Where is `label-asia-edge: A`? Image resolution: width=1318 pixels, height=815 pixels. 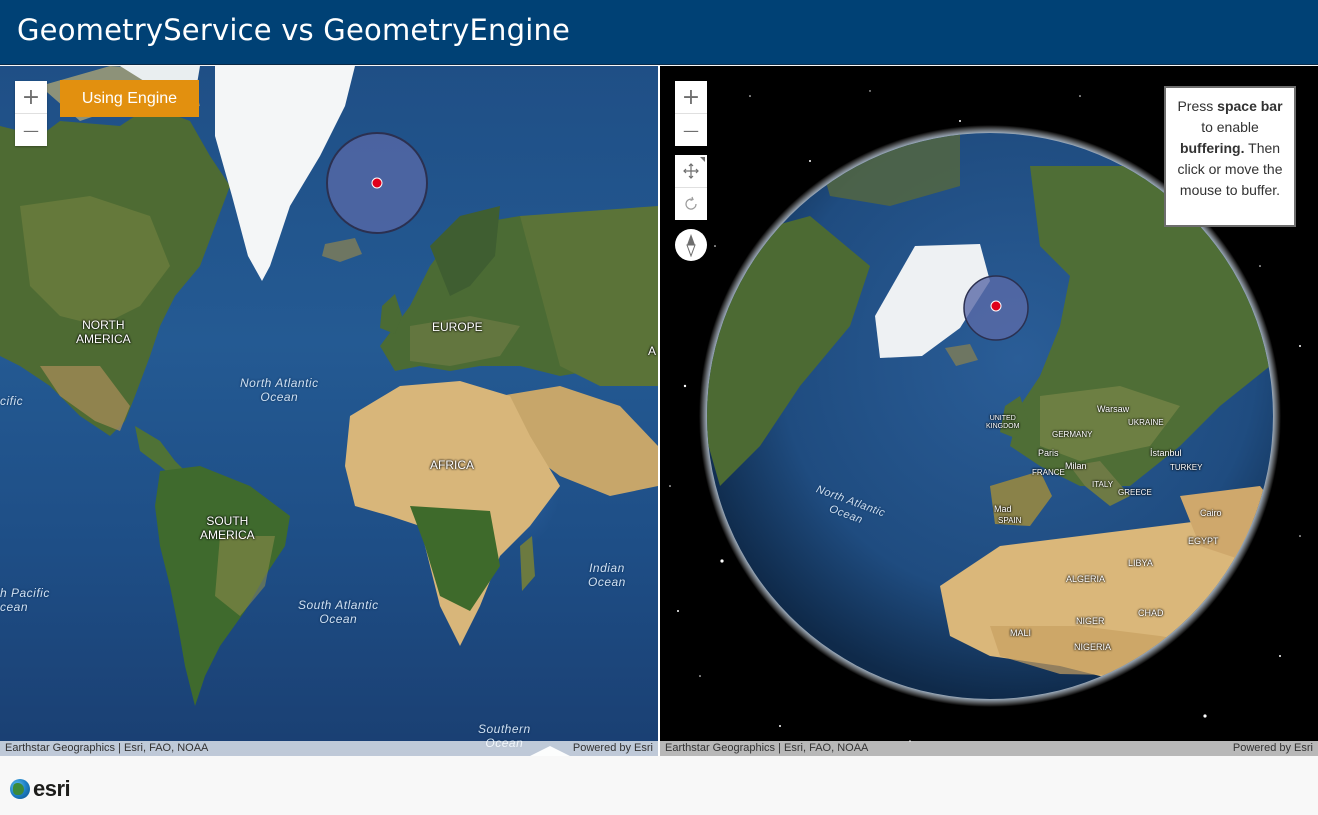
label-asia-edge: A is located at coordinates (652, 351).